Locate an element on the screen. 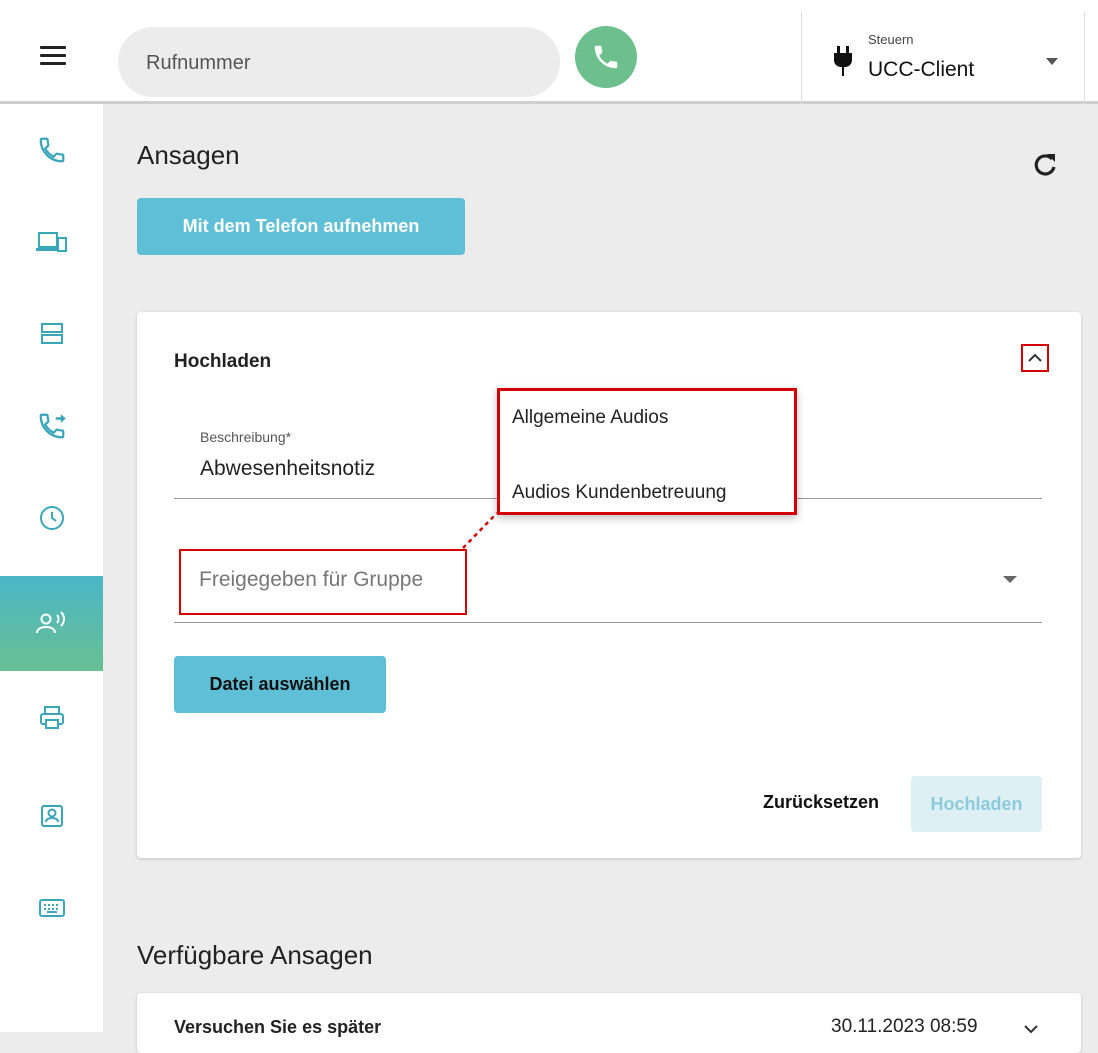  contact-icon is located at coordinates (51, 816).